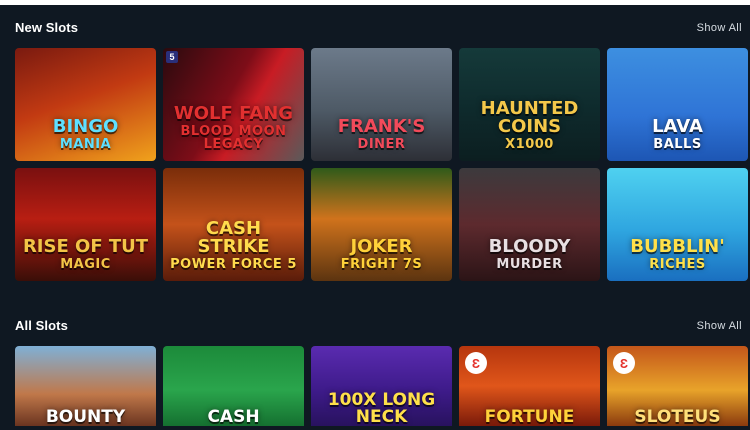 Image resolution: width=750 pixels, height=430 pixels. Describe the element at coordinates (381, 126) in the screenshot. I see `game-name: Frank's` at that location.